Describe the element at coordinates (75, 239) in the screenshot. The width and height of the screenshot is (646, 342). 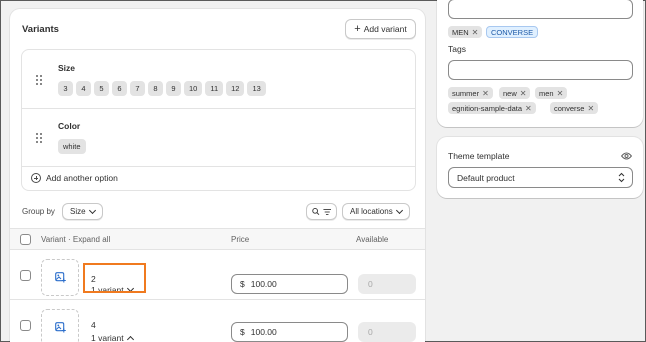
I see `col-variant: Variant · Expand all` at that location.